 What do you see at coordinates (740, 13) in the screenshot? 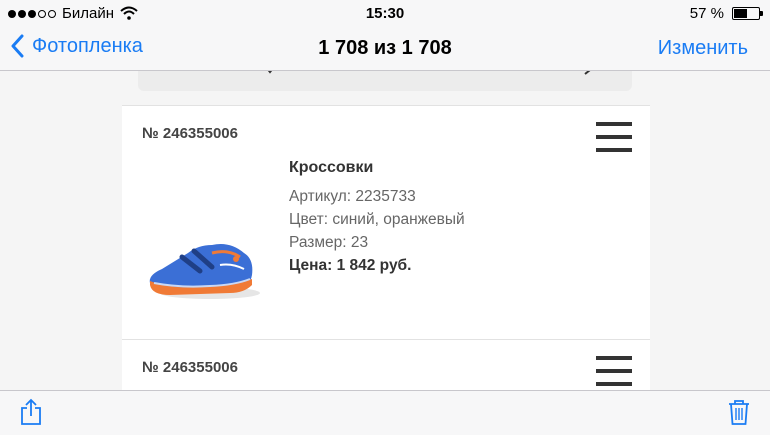
I see `battery-fill` at bounding box center [740, 13].